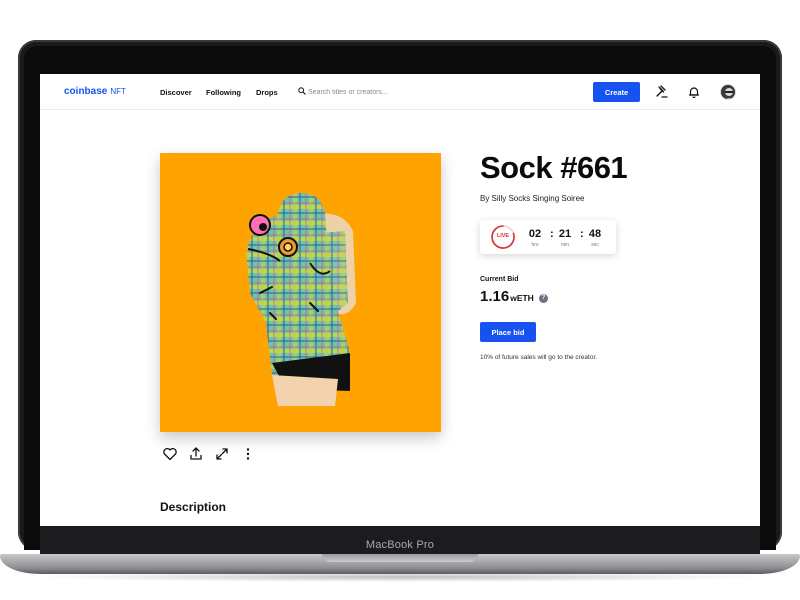  Describe the element at coordinates (565, 245) in the screenshot. I see `timer-minutes-unit: min` at that location.